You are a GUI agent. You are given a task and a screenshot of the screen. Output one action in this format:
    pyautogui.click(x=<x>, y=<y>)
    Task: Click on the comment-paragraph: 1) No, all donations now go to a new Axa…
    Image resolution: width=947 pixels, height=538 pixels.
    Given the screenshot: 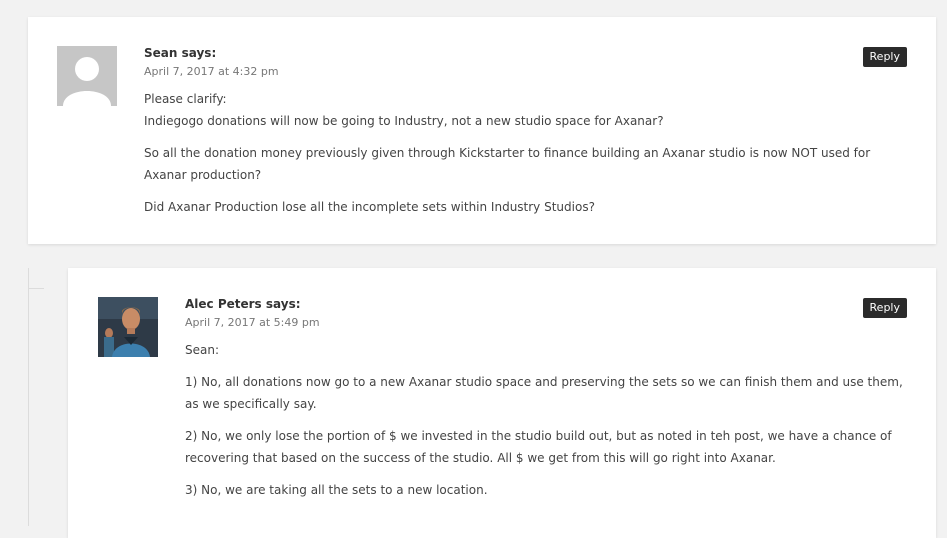 What is the action you would take?
    pyautogui.click(x=544, y=393)
    